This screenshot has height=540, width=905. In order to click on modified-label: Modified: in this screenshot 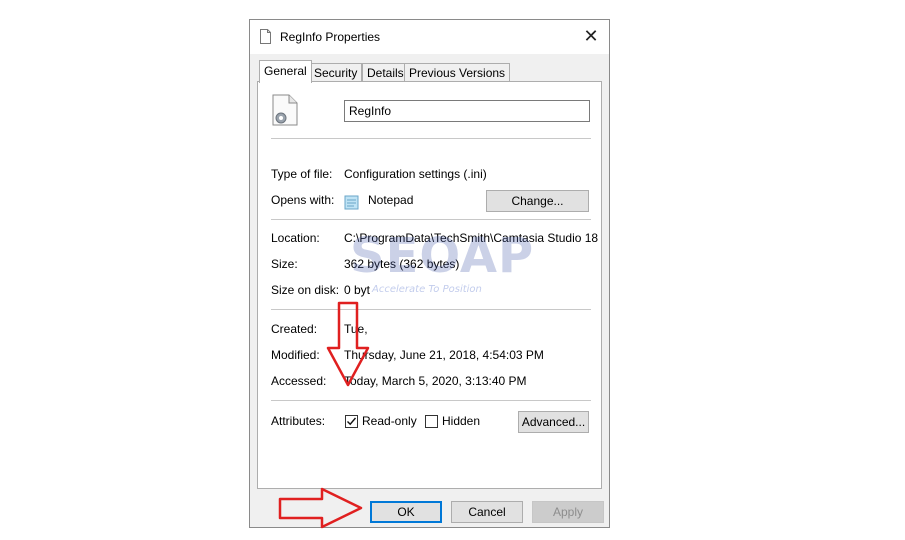, I will do `click(295, 355)`.